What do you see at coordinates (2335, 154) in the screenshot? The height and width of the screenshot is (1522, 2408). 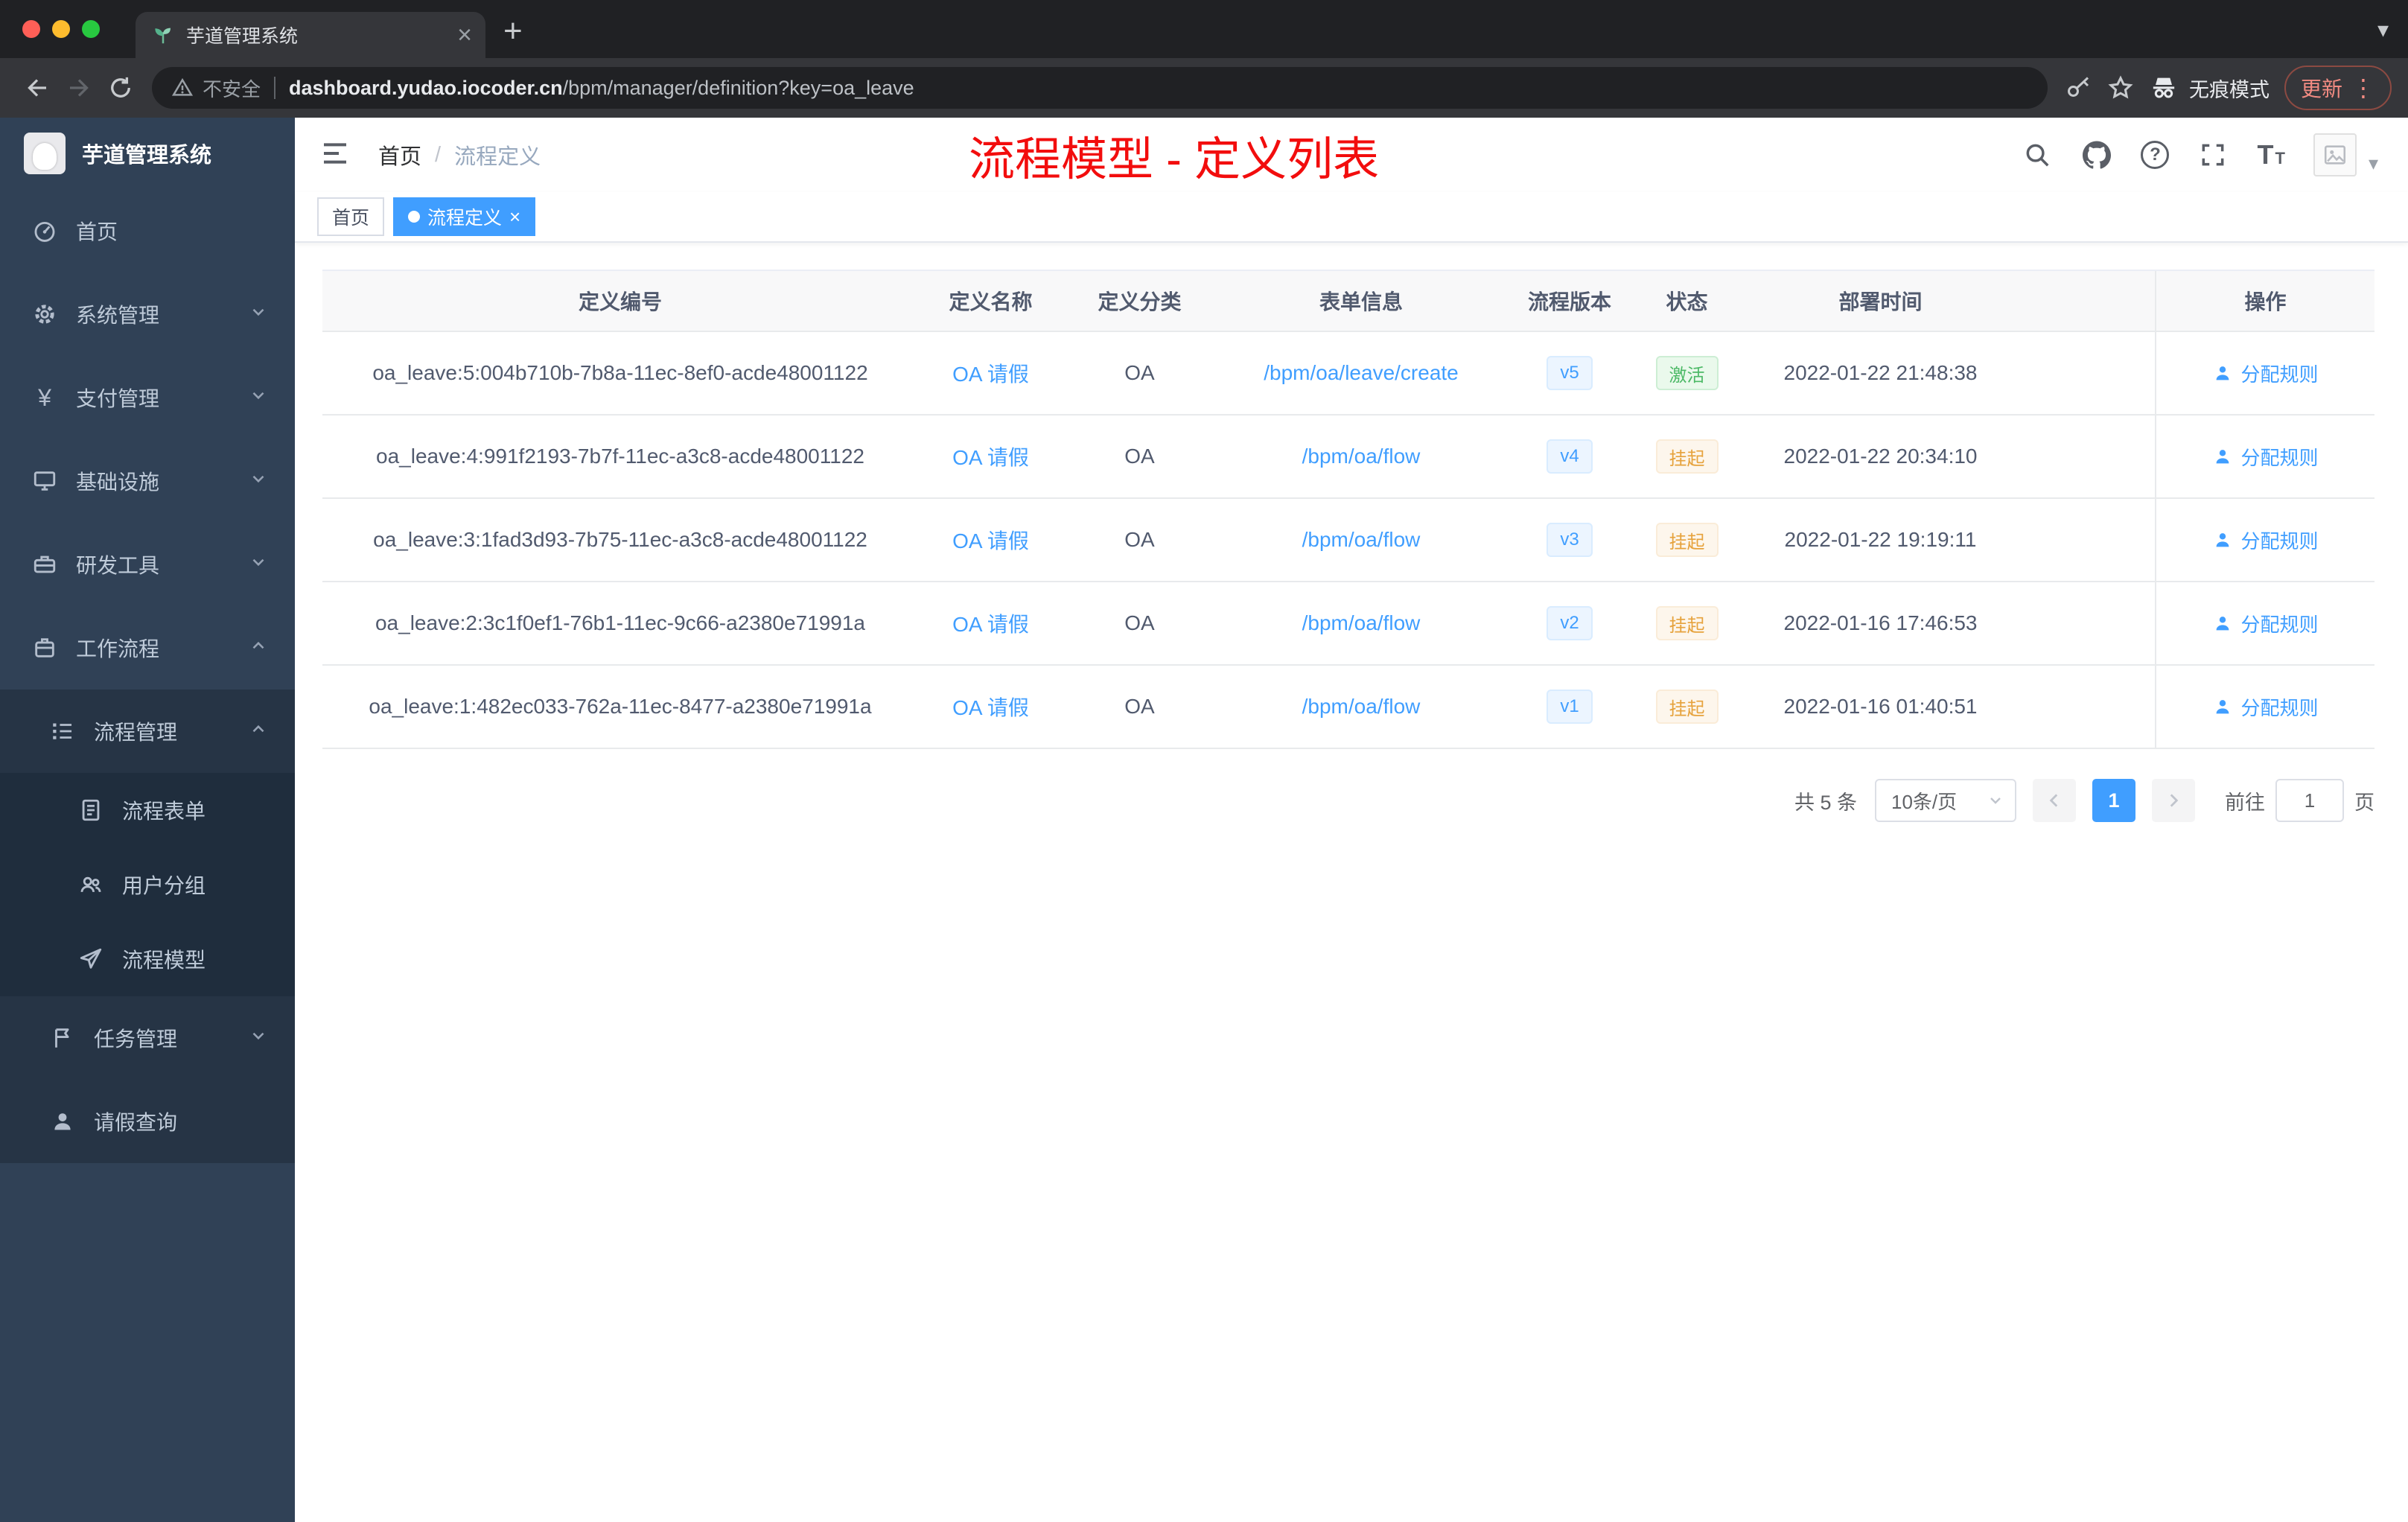 I see `avatar` at bounding box center [2335, 154].